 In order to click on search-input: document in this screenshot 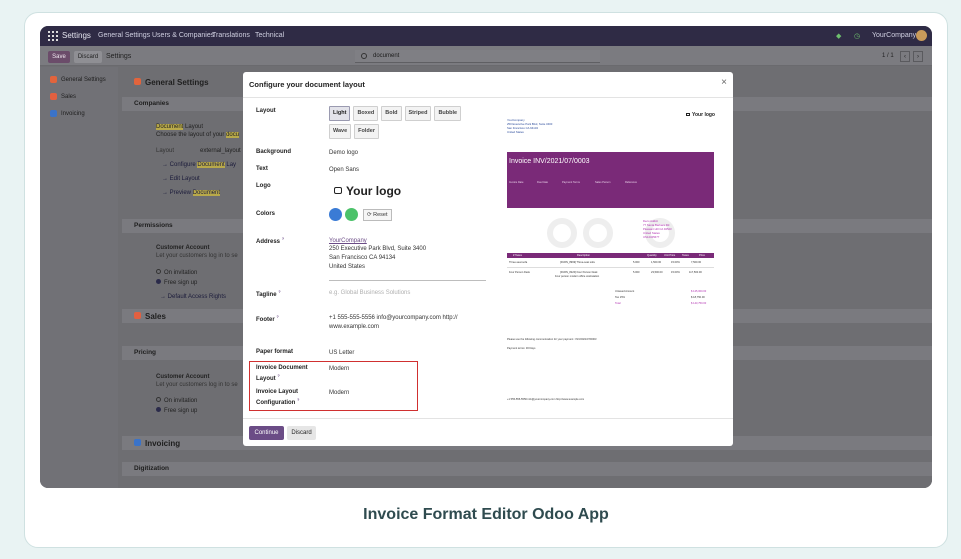, I will do `click(477, 56)`.